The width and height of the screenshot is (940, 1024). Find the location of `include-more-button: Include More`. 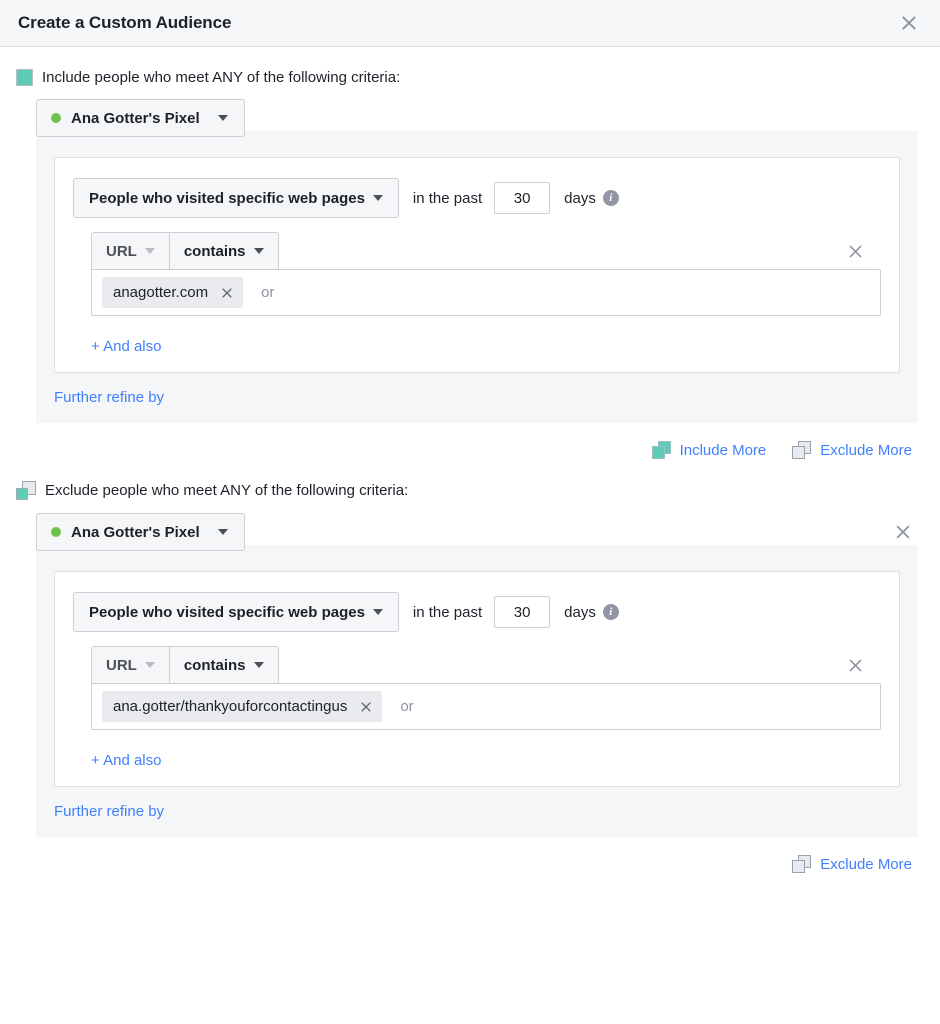

include-more-button: Include More is located at coordinates (709, 450).